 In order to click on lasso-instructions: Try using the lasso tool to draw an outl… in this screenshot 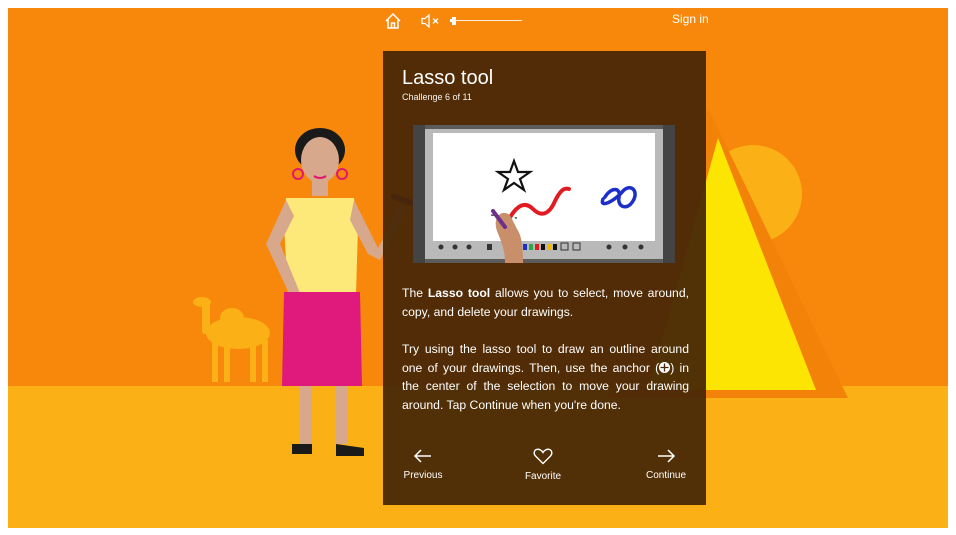, I will do `click(545, 377)`.